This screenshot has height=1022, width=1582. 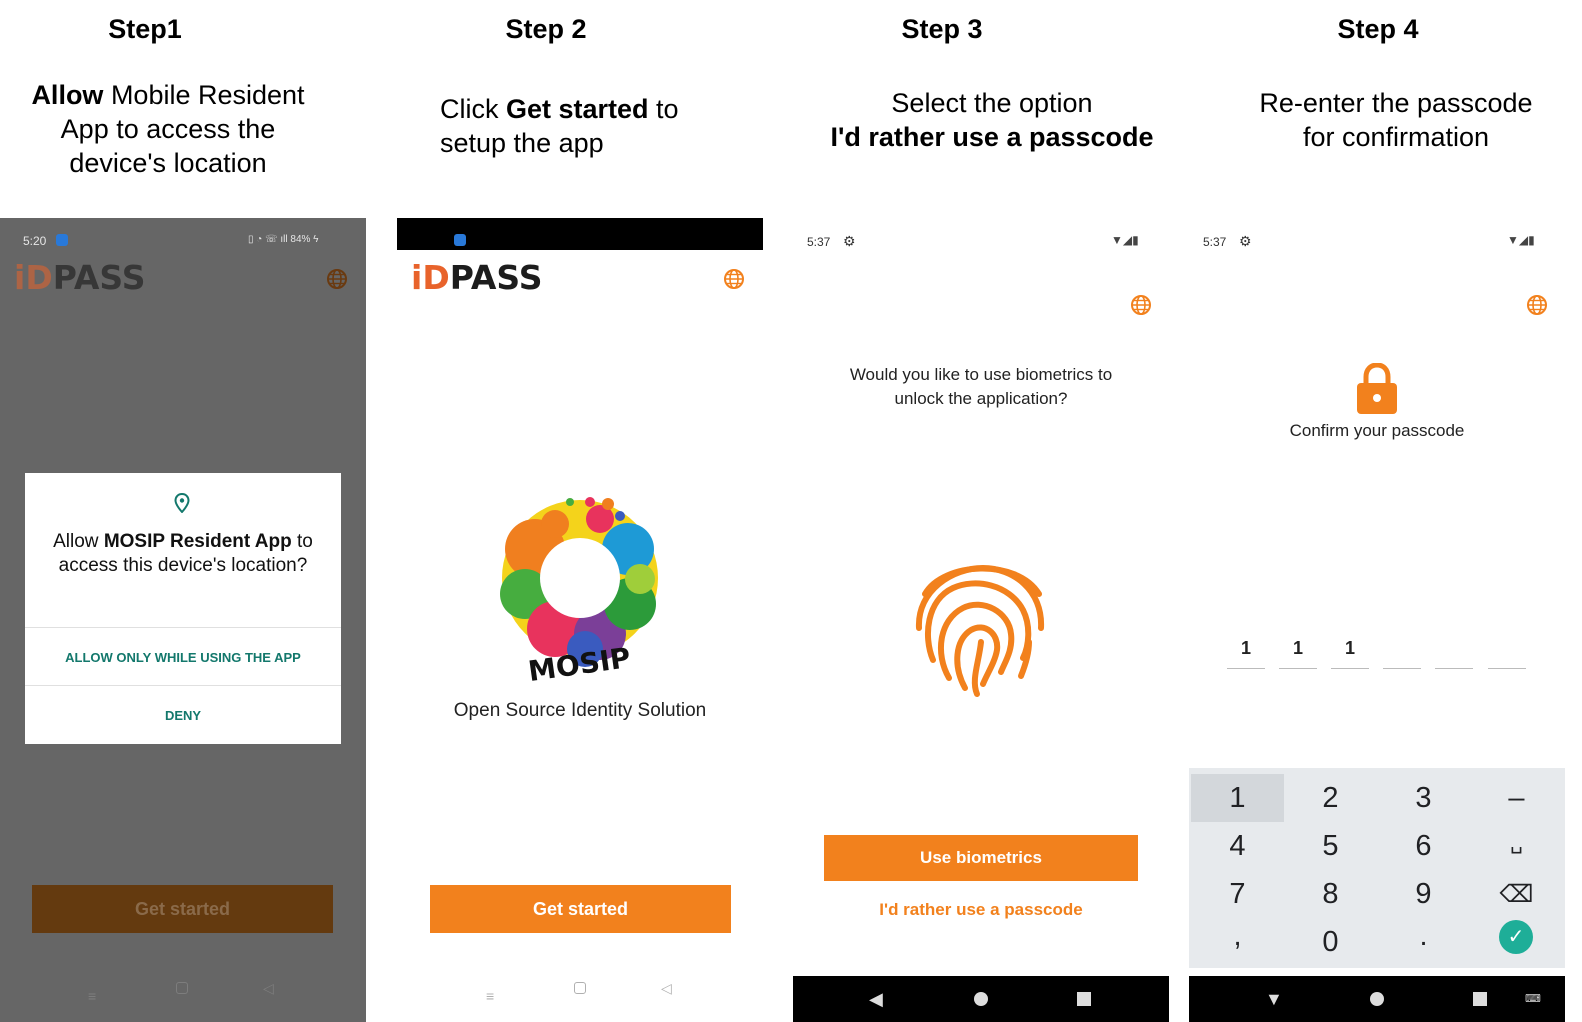 I want to click on status-time: 5:37, so click(x=819, y=242).